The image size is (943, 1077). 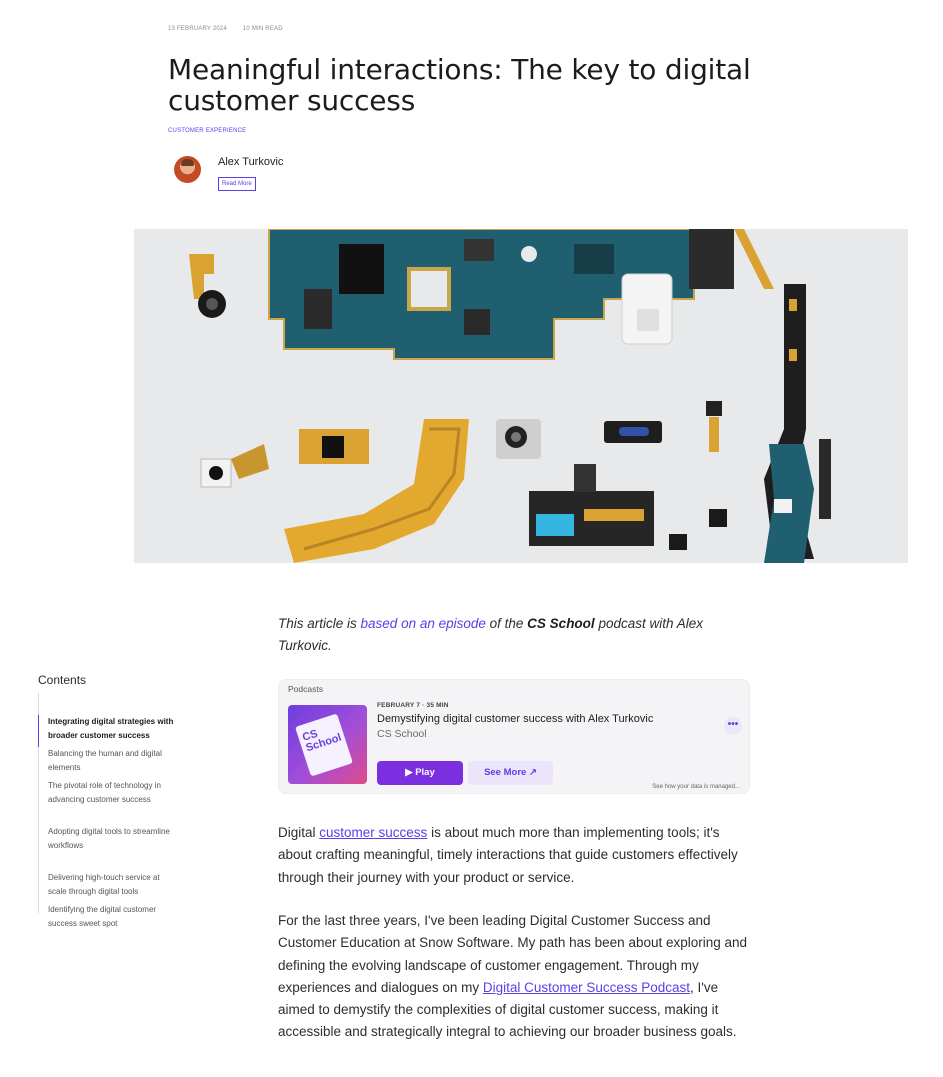 What do you see at coordinates (262, 29) in the screenshot?
I see `read-time: 10 MIN READ` at bounding box center [262, 29].